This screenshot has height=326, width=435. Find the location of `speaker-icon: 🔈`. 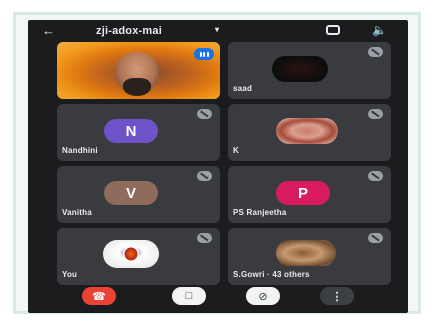

speaker-icon: 🔈 is located at coordinates (379, 30).